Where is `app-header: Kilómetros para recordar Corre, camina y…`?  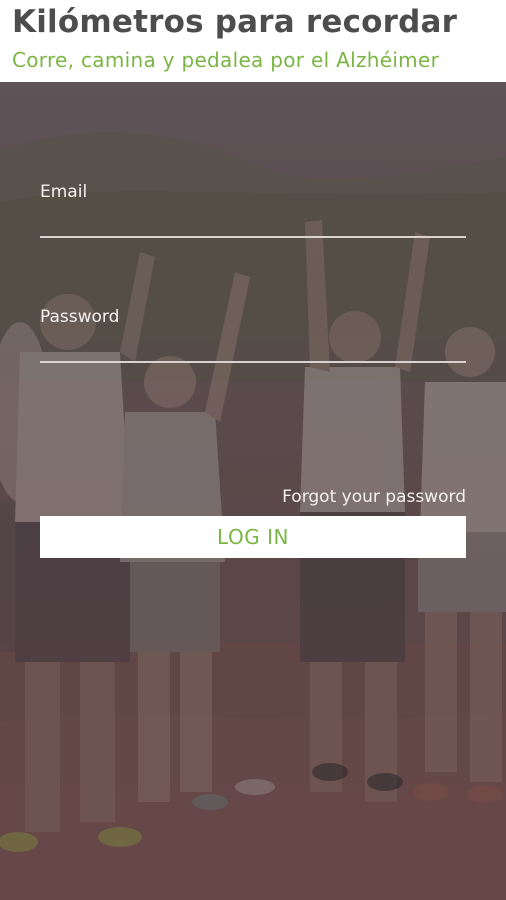
app-header: Kilómetros para recordar Corre, camina y… is located at coordinates (253, 41).